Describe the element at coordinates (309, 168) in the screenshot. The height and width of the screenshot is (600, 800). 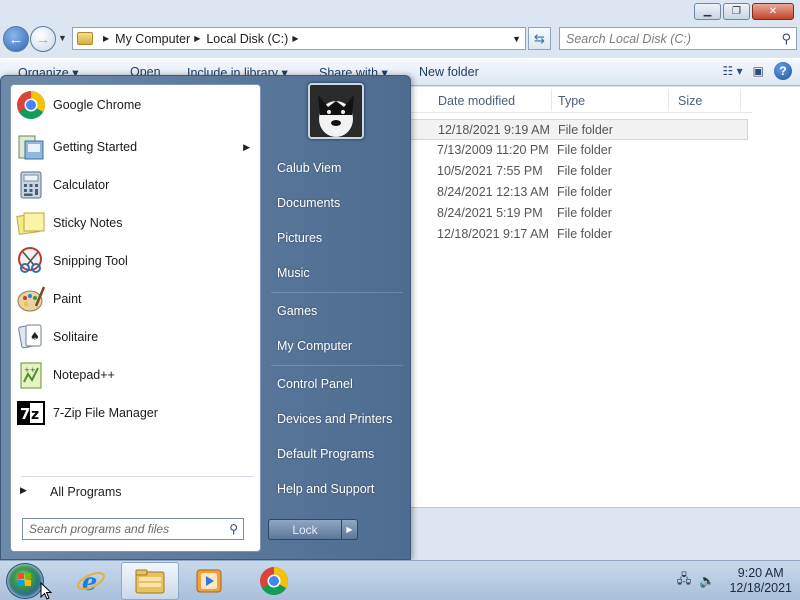
I see `user-name-link: Calub Viem` at that location.